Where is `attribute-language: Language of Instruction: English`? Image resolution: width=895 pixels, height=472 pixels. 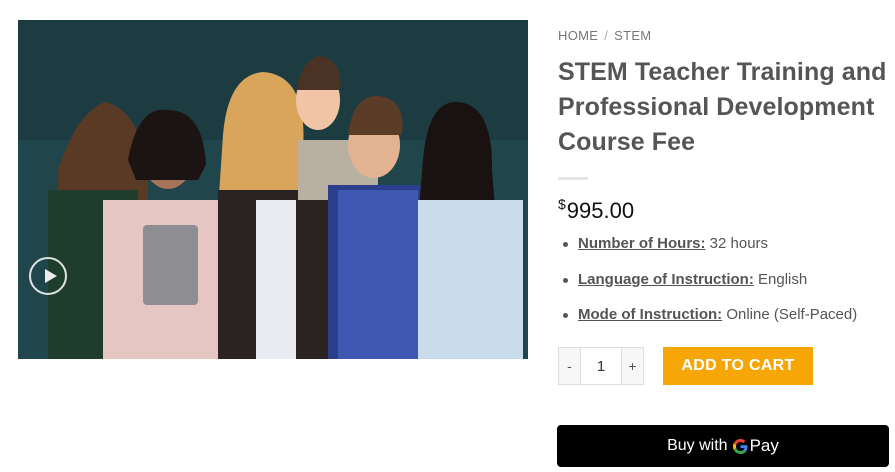 attribute-language: Language of Instruction: English is located at coordinates (724, 288).